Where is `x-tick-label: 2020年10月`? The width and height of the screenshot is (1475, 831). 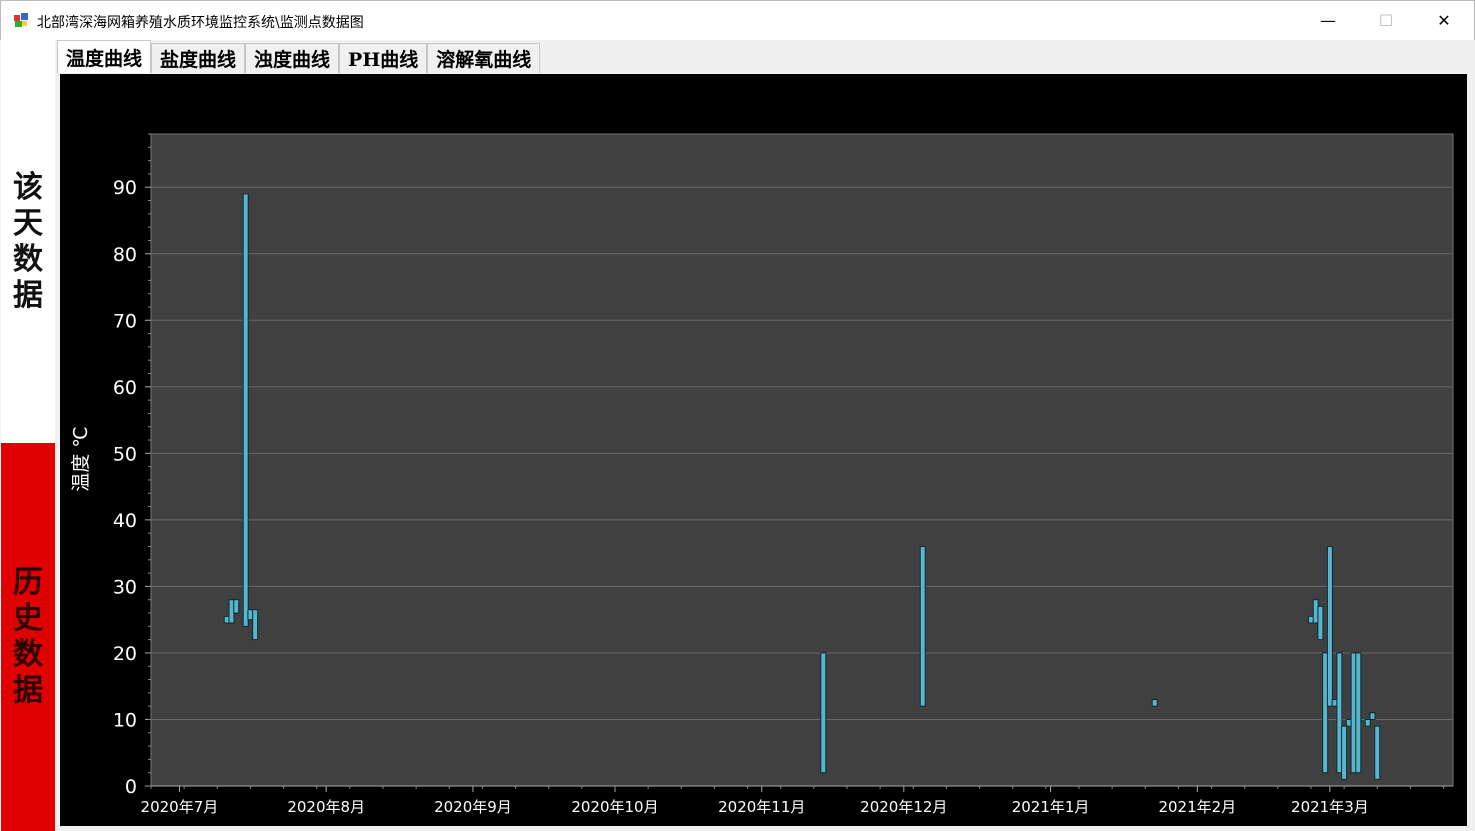 x-tick-label: 2020年10月 is located at coordinates (614, 807).